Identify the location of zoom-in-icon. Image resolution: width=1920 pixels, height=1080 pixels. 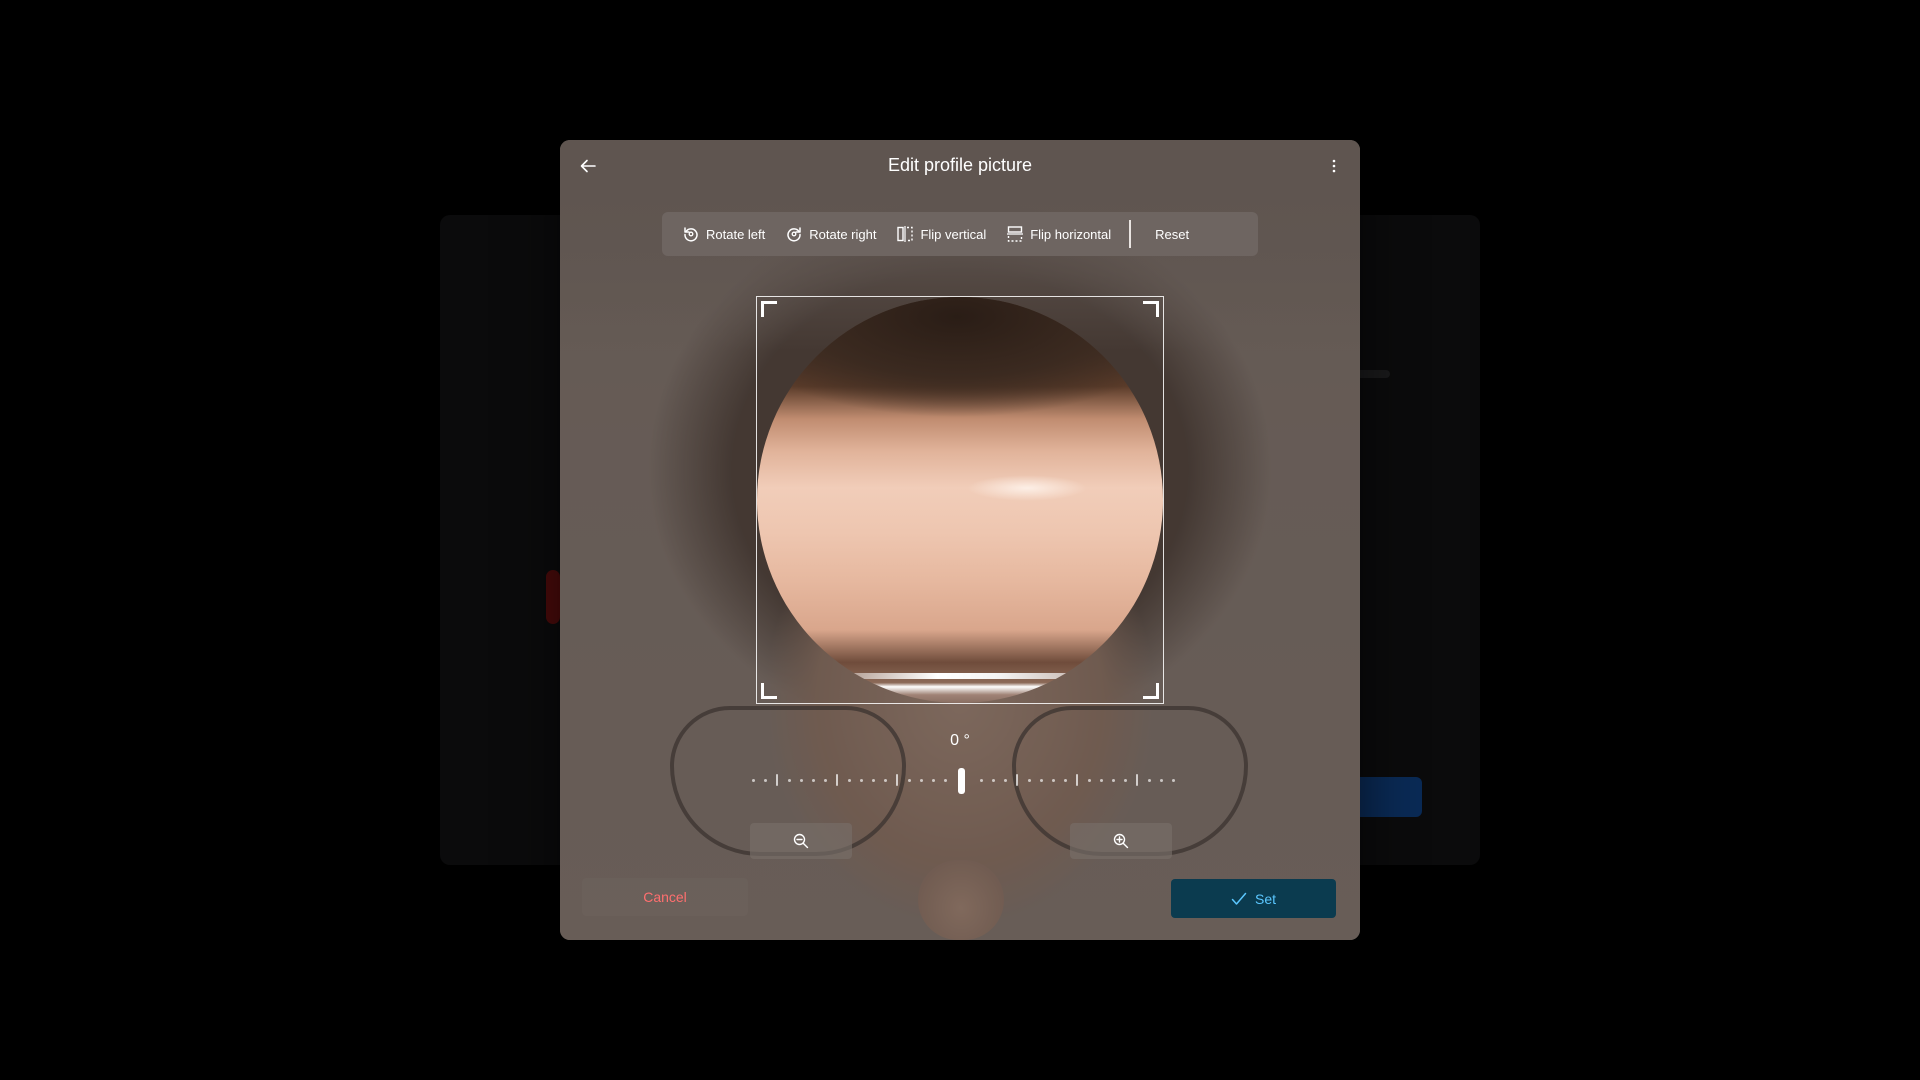
(1121, 841).